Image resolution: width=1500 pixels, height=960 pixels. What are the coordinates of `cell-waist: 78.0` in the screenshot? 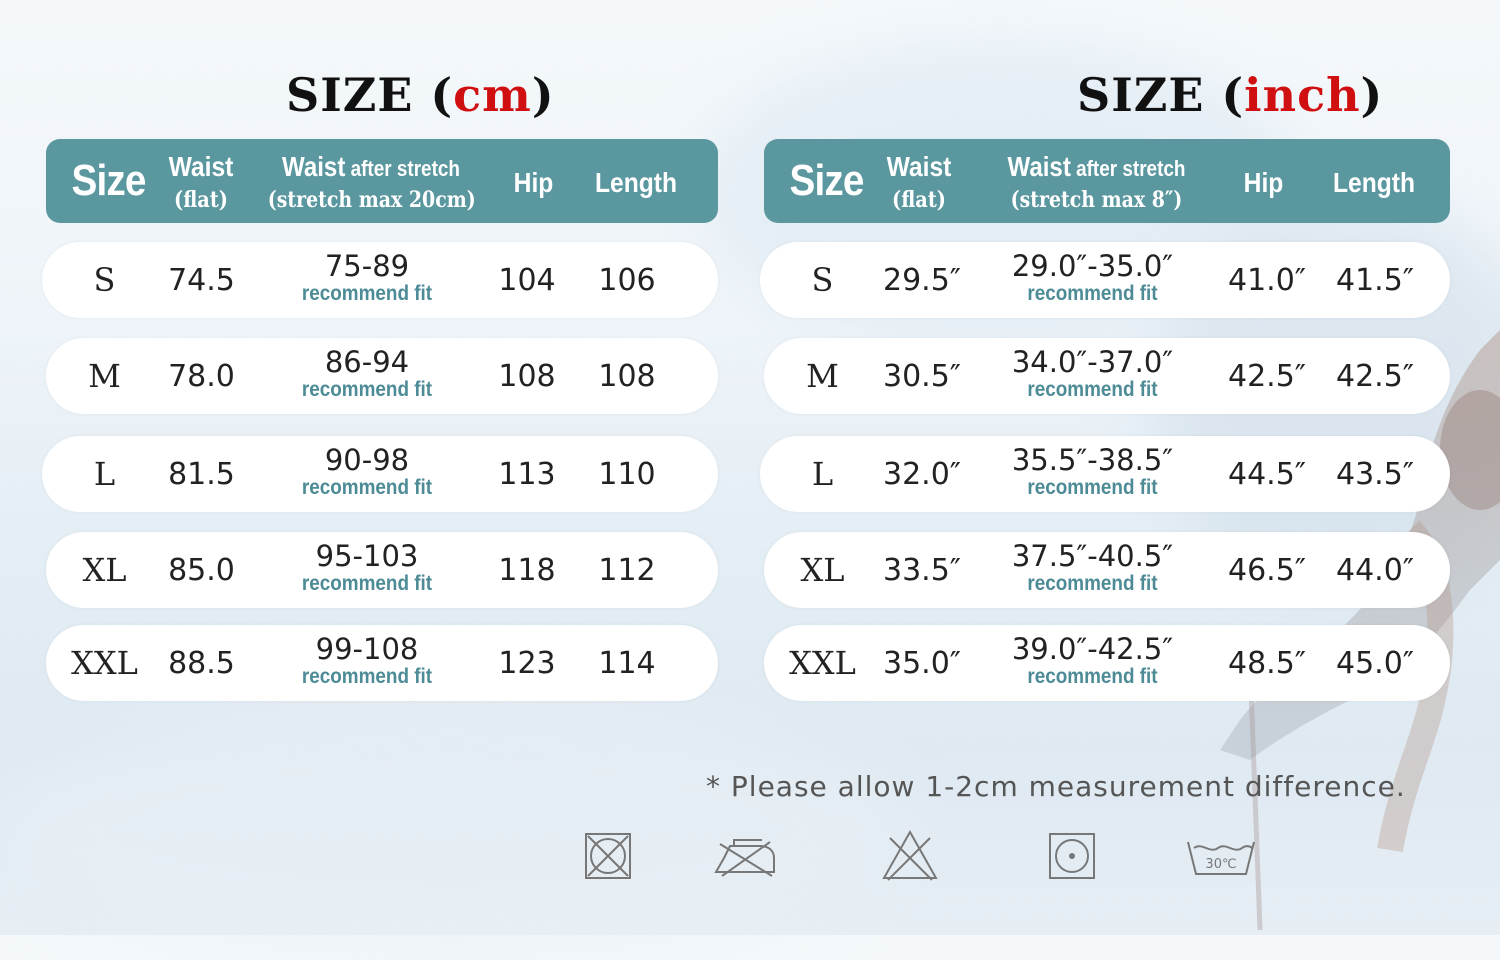 It's located at (201, 376).